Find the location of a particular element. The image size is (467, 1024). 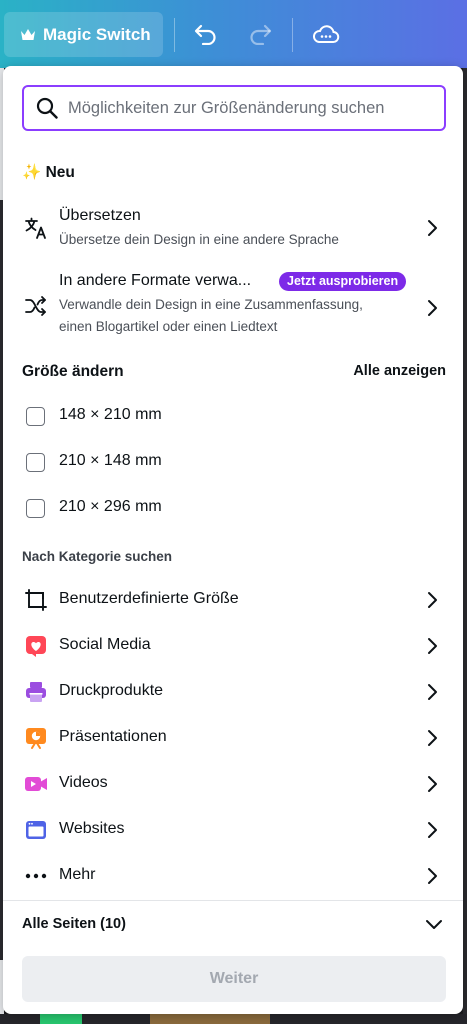

category-label: Mehr is located at coordinates (77, 874).